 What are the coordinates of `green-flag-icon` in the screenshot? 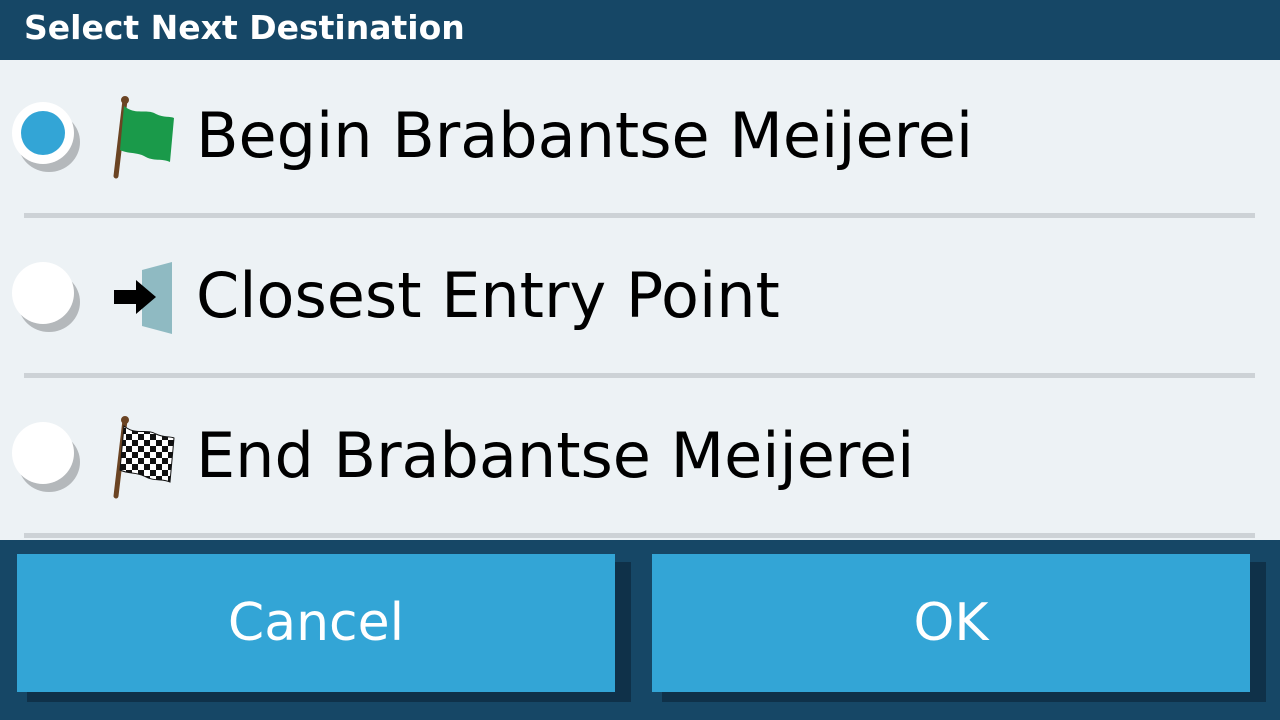 It's located at (143, 137).